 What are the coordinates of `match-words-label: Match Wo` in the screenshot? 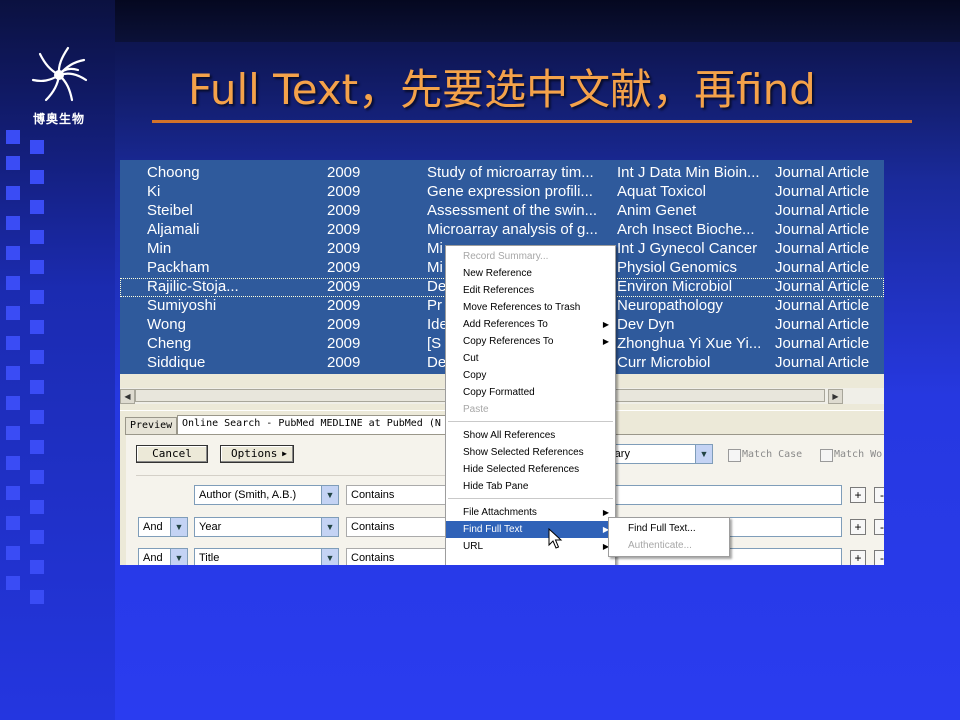 It's located at (858, 454).